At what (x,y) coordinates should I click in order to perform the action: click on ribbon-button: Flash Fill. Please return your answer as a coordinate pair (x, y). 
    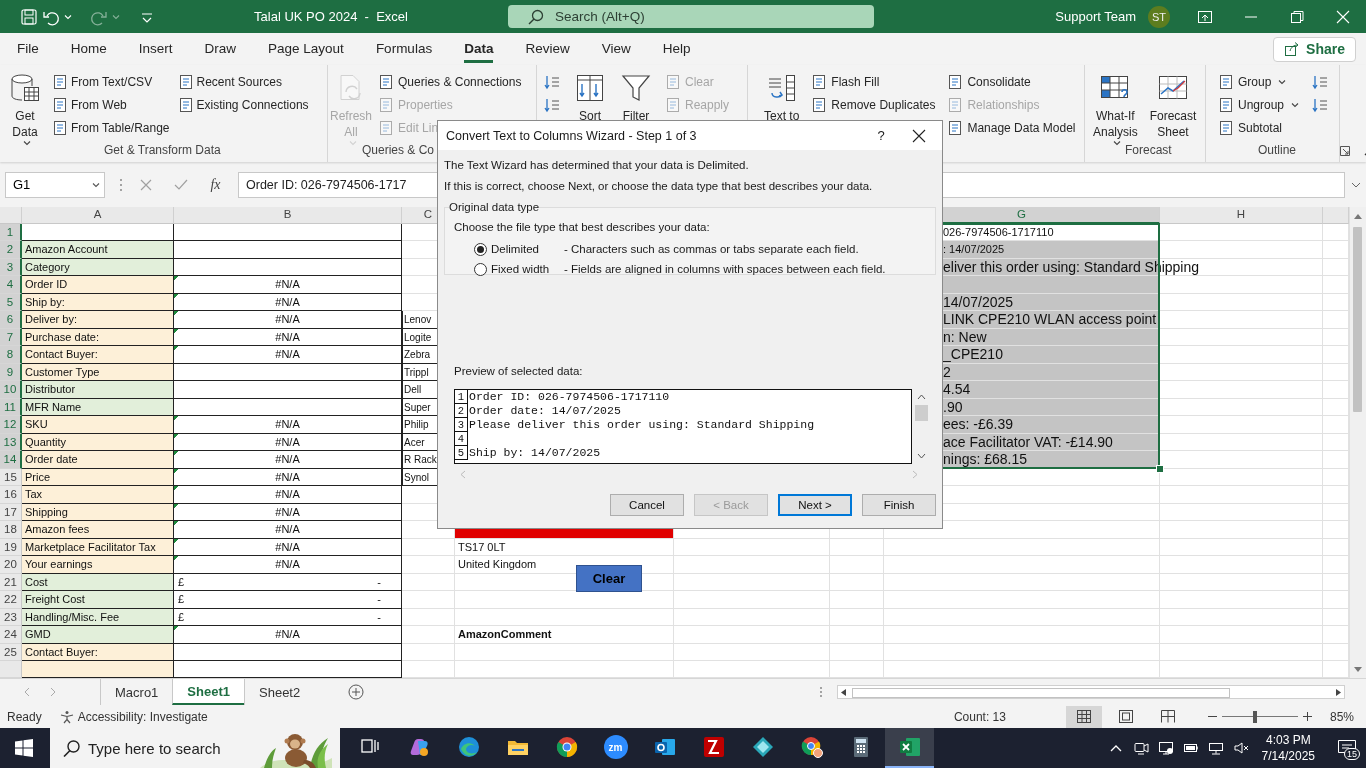
    Looking at the image, I should click on (845, 81).